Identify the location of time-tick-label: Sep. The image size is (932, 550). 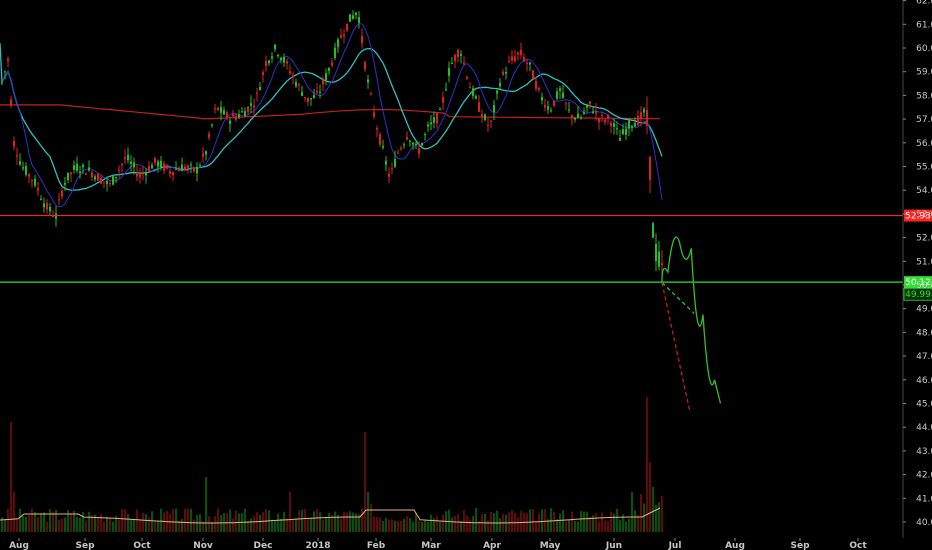
(800, 545).